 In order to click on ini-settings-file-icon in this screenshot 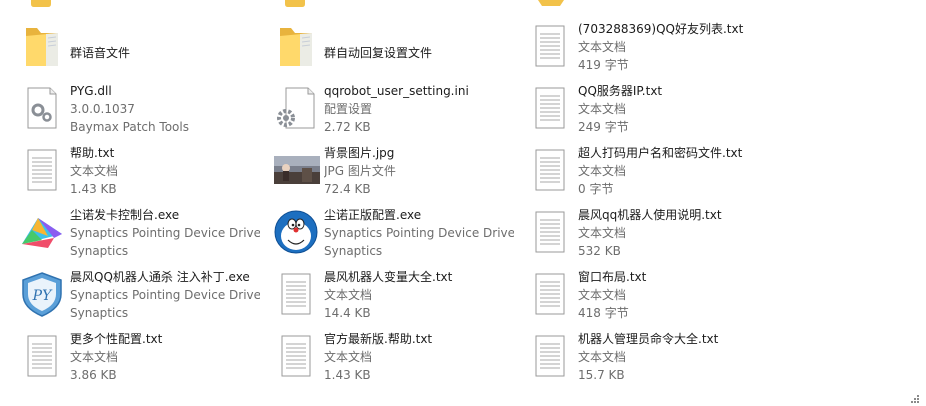, I will do `click(296, 108)`.